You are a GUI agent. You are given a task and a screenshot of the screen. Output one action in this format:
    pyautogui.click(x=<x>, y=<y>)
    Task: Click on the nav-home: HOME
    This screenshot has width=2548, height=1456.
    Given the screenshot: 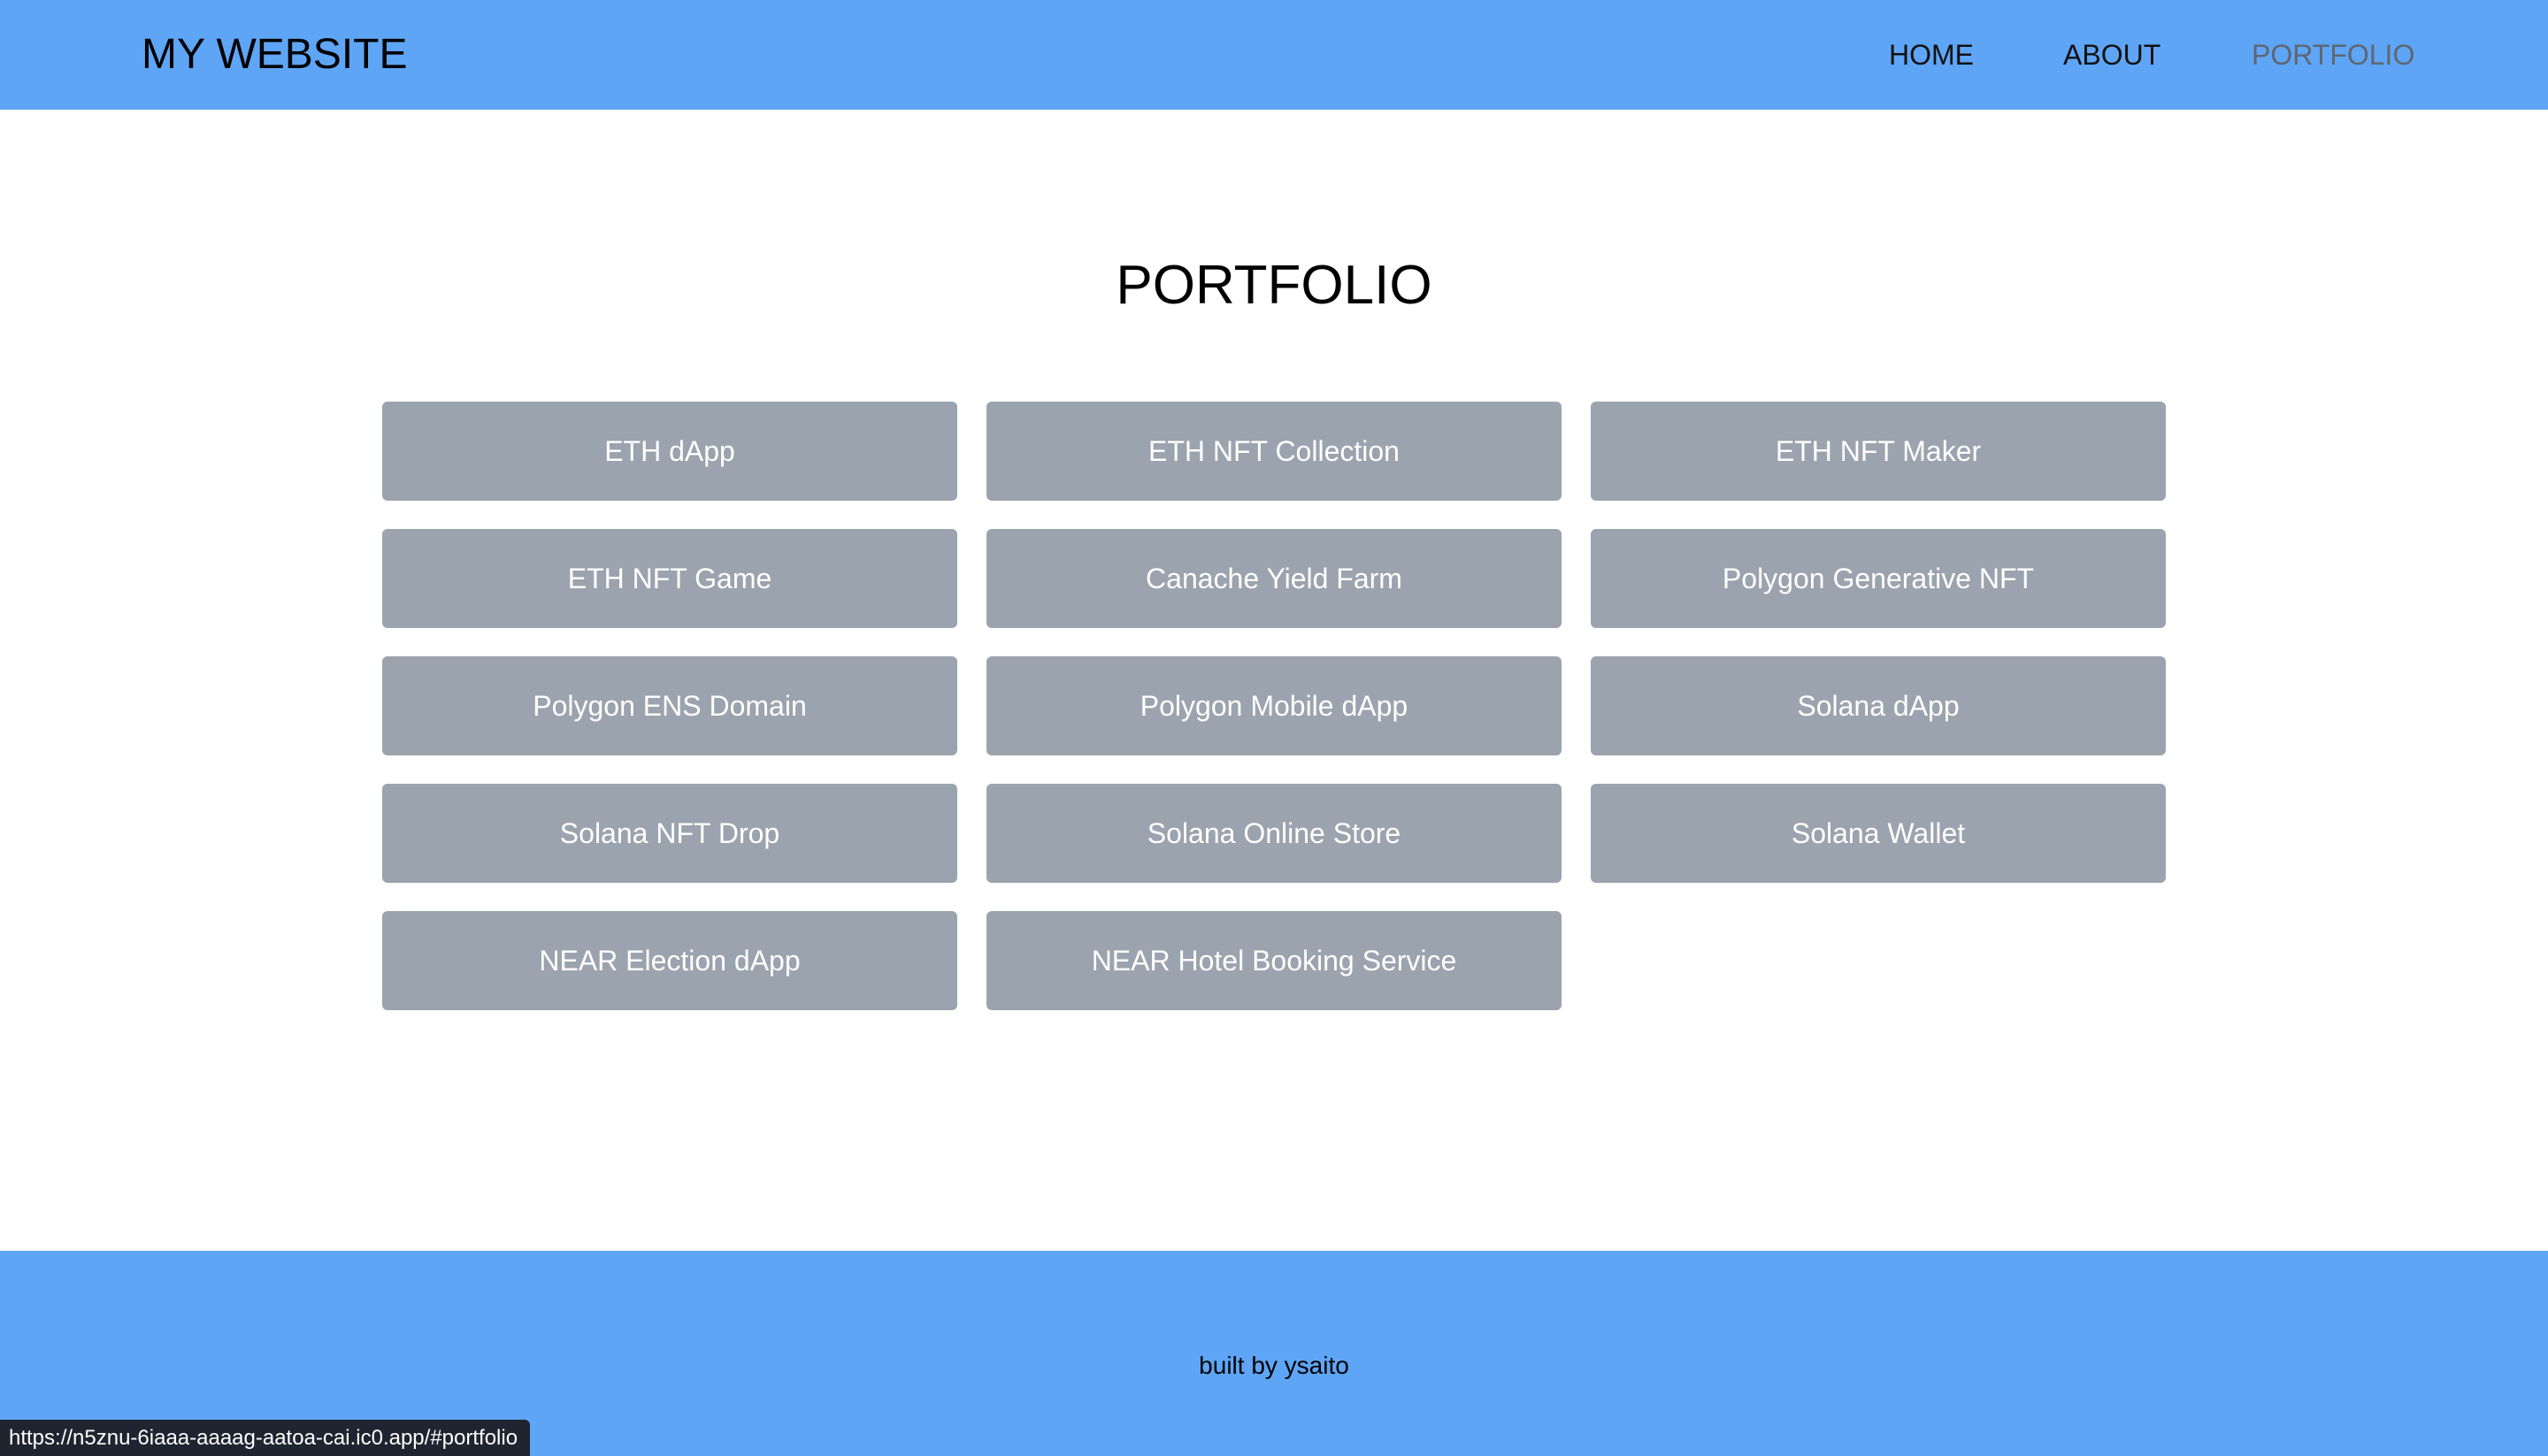 What is the action you would take?
    pyautogui.click(x=1931, y=55)
    